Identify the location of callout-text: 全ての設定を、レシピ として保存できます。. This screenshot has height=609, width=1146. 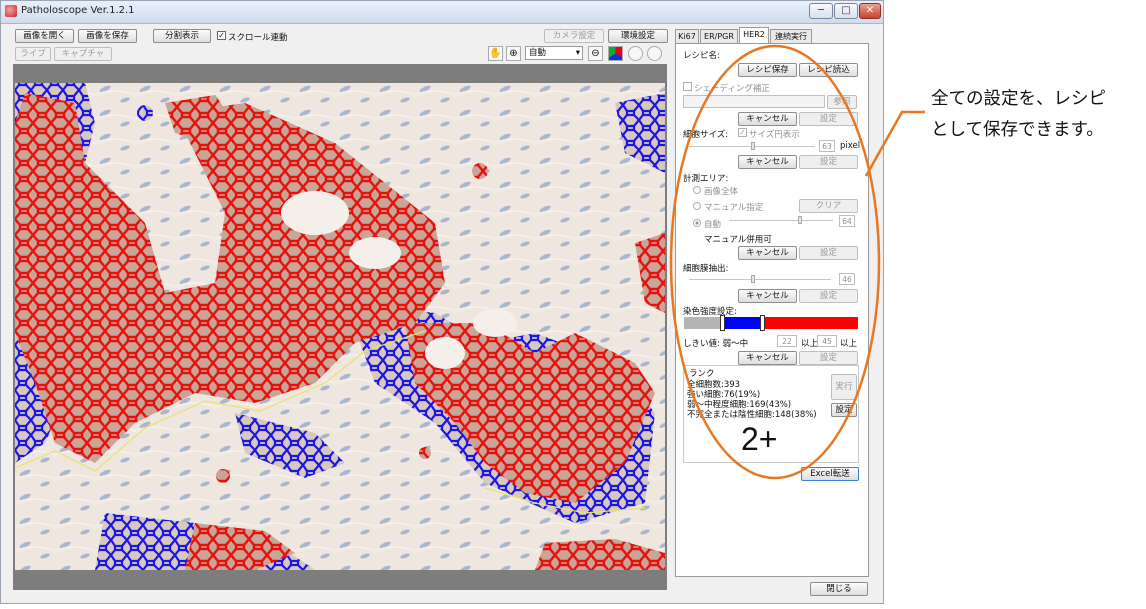
(1018, 115).